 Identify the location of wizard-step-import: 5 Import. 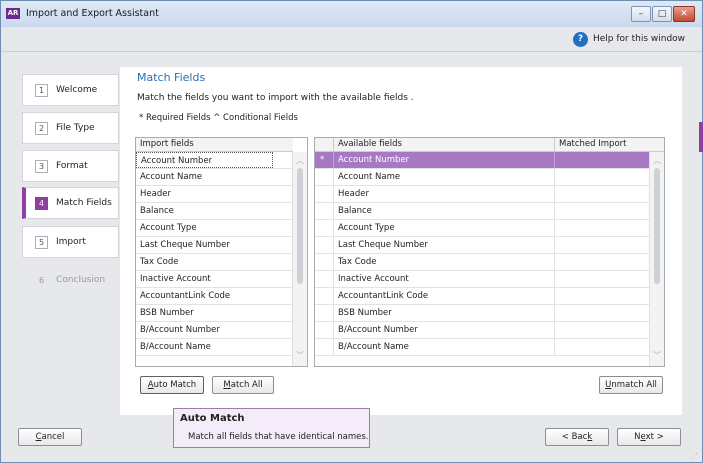
(70, 242).